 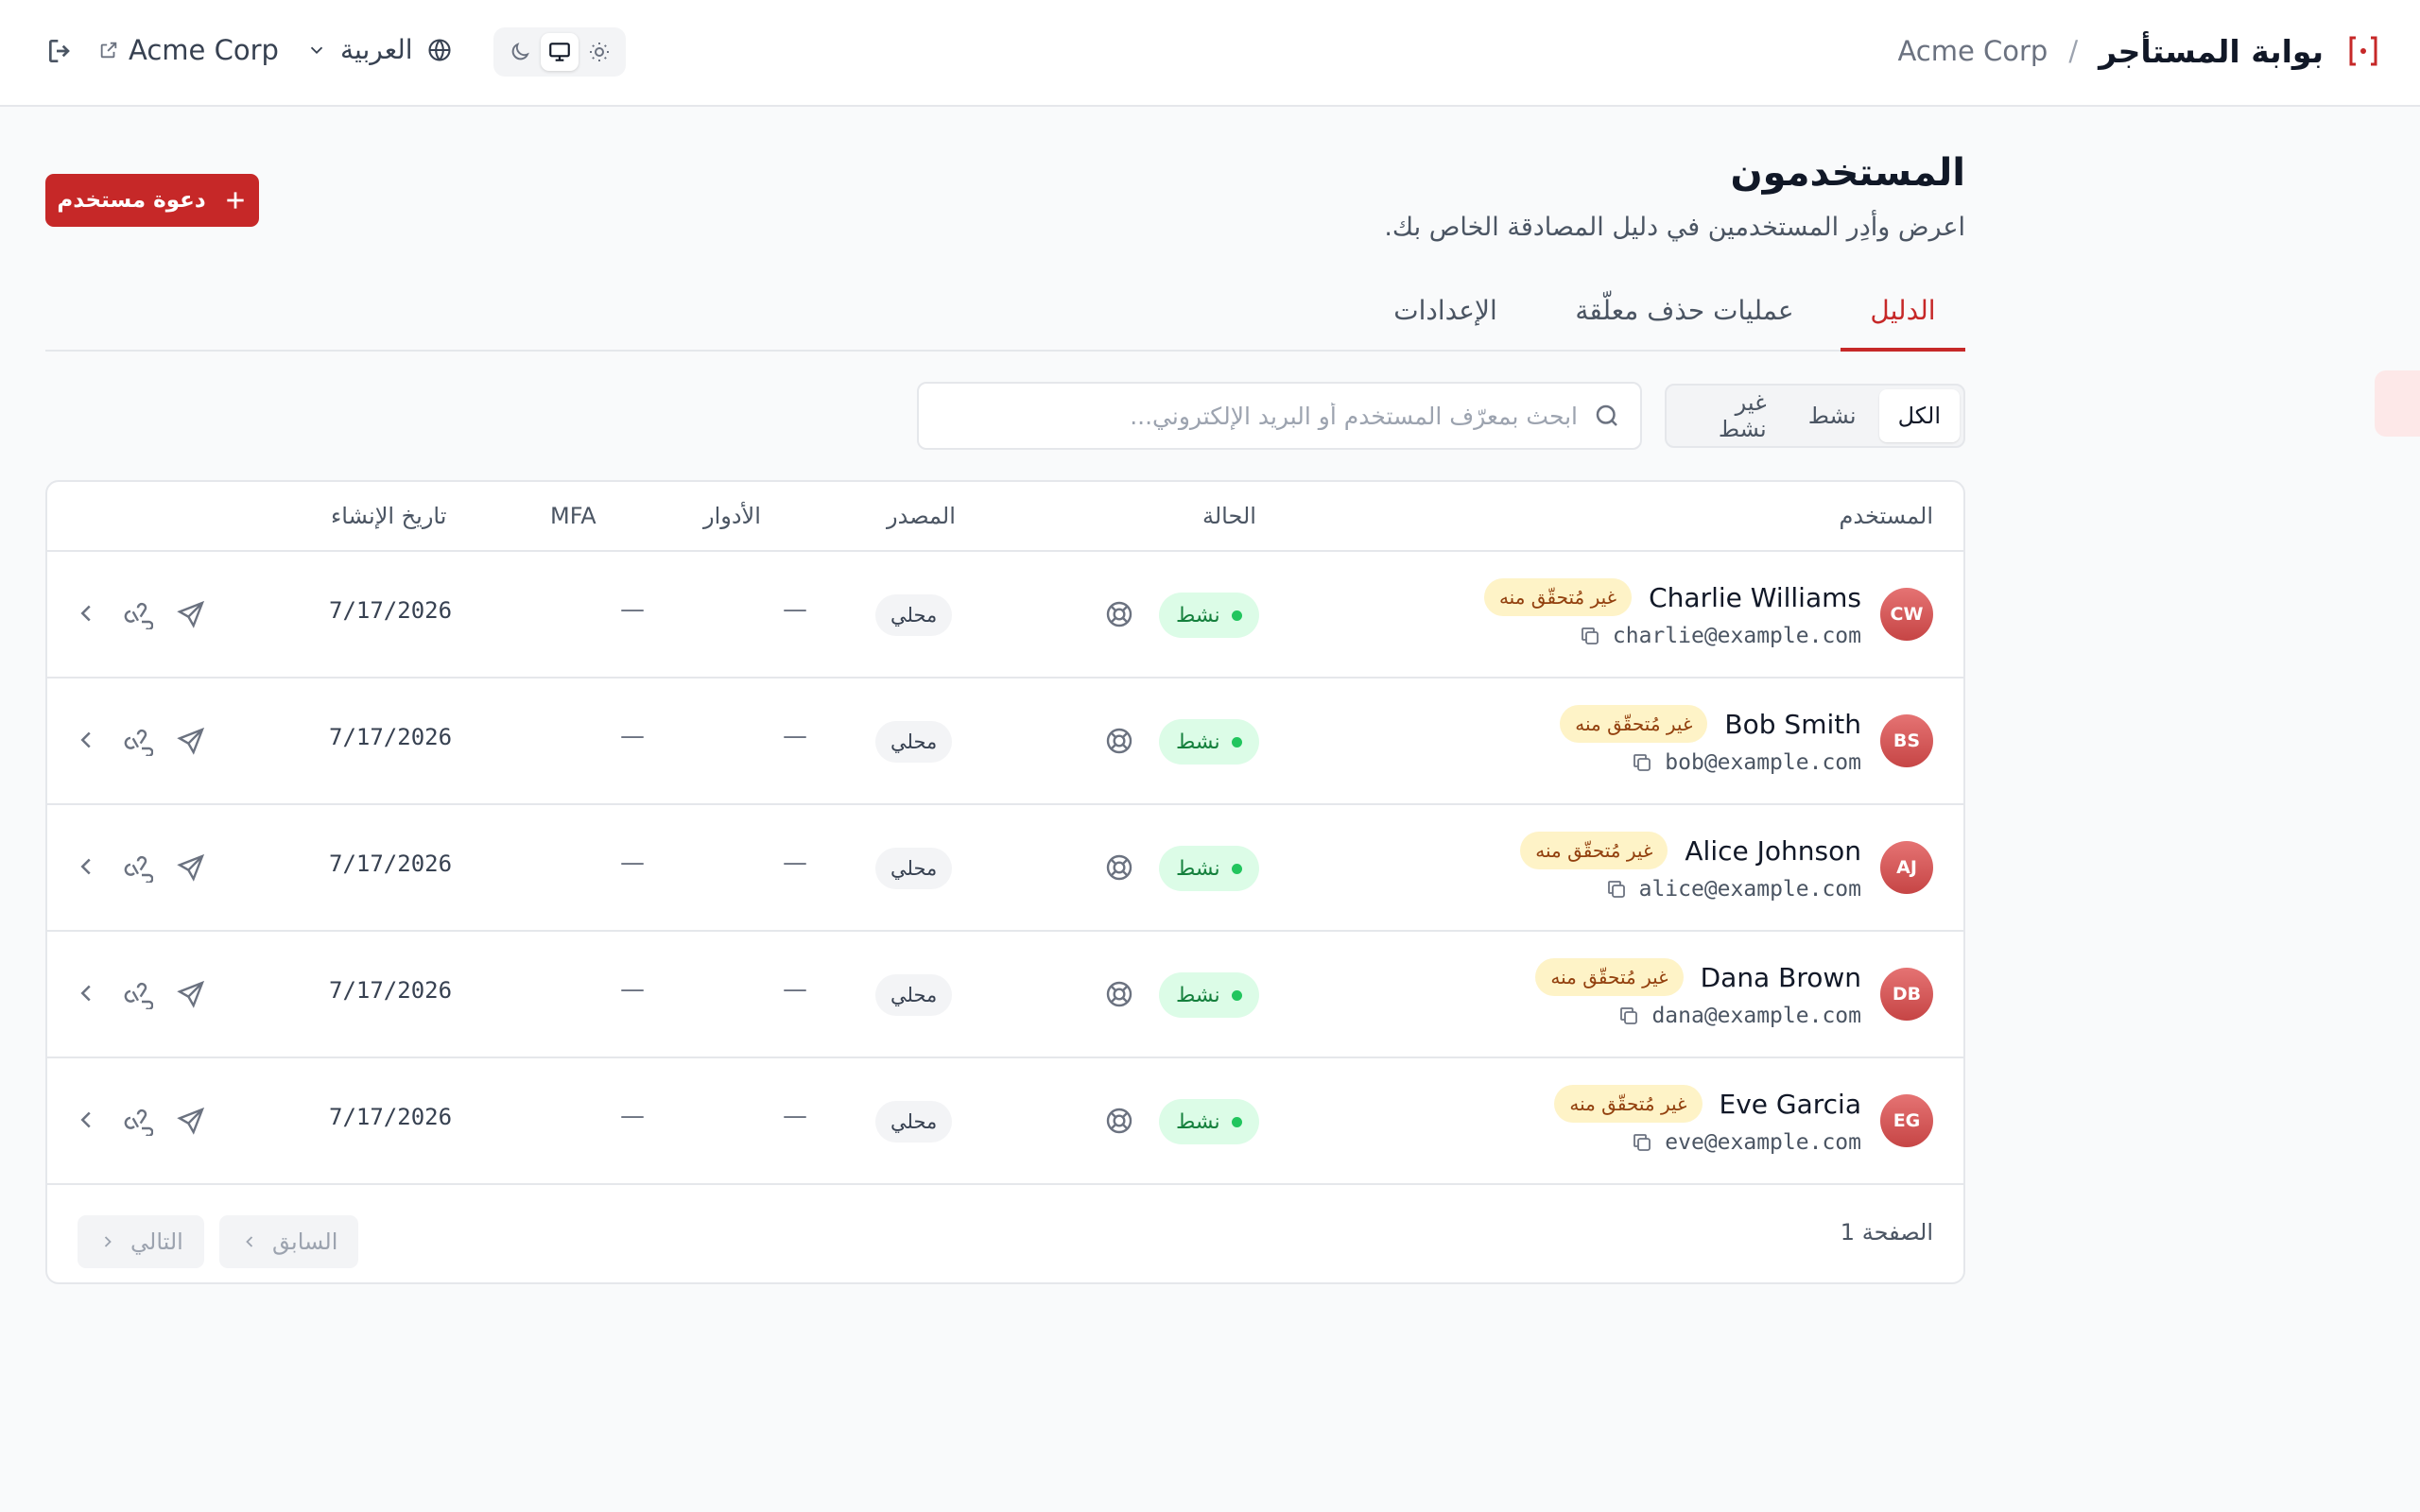 What do you see at coordinates (599, 52) in the screenshot?
I see `theme-light-button` at bounding box center [599, 52].